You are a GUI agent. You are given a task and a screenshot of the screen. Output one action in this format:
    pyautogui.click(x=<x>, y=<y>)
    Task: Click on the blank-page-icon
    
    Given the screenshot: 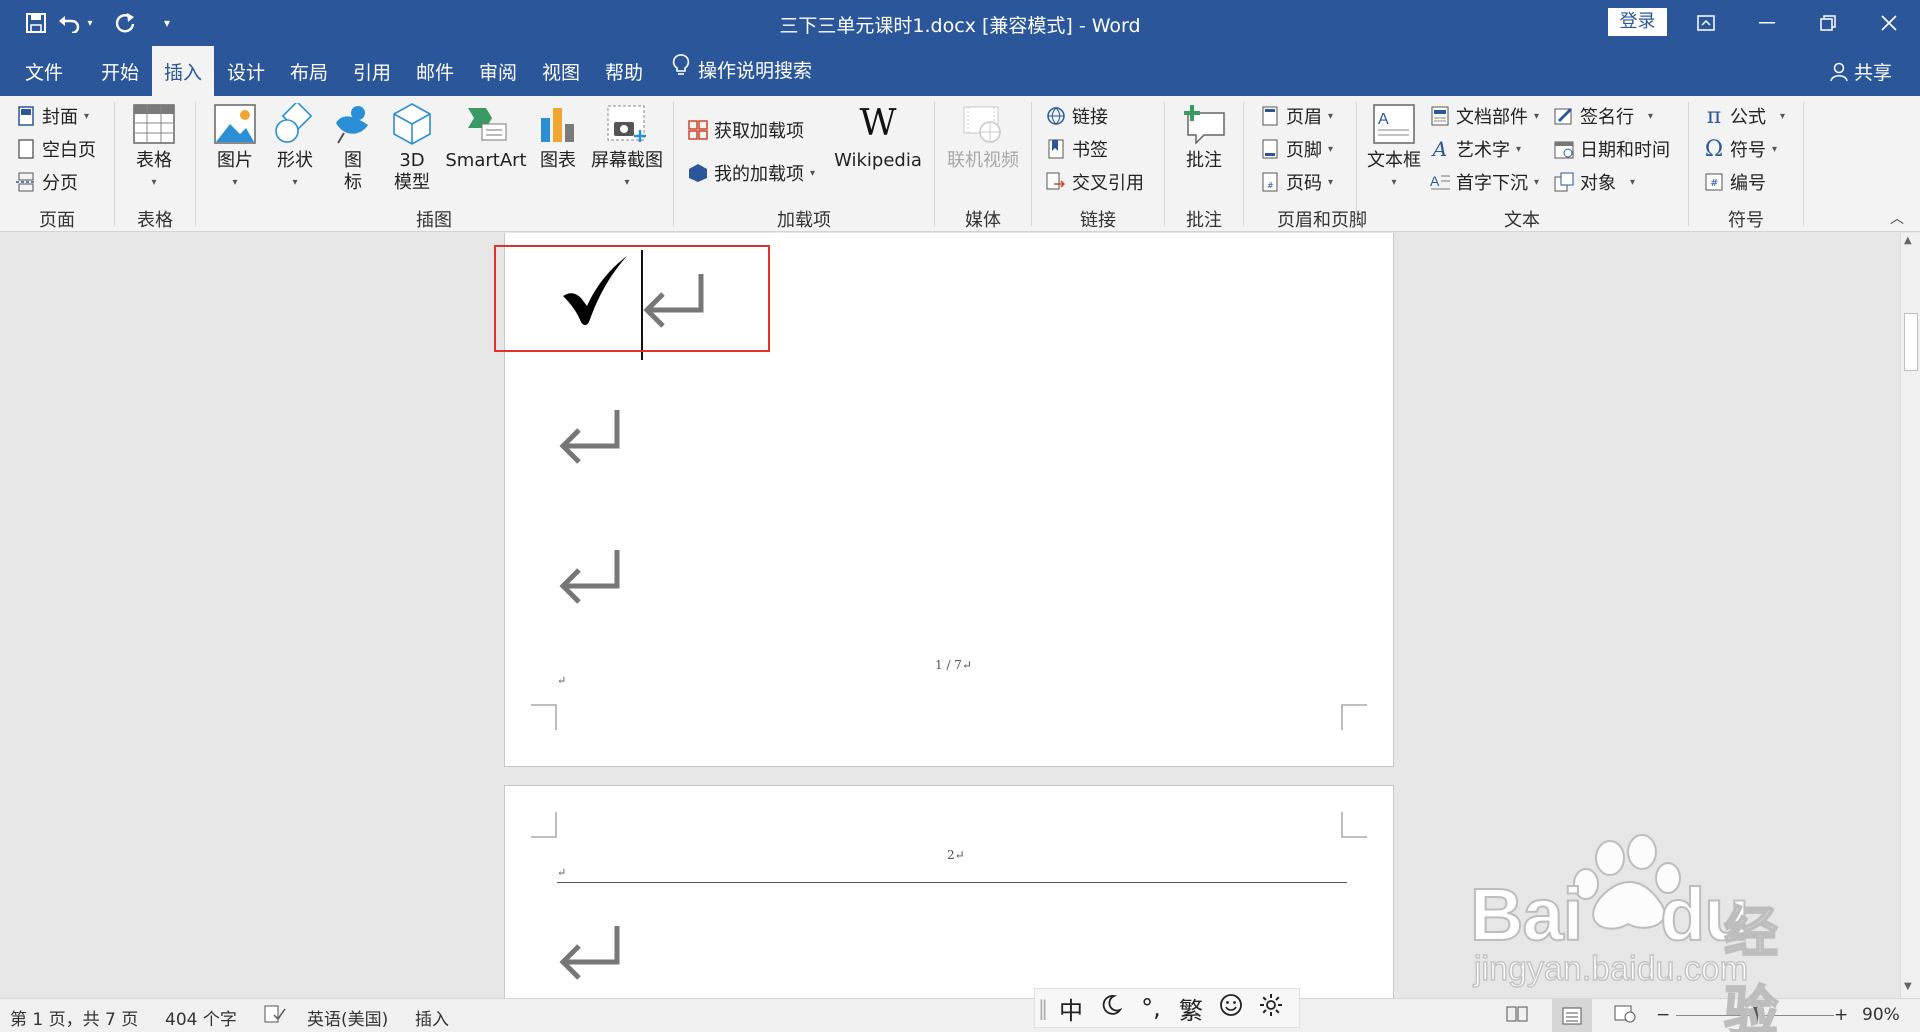 What is the action you would take?
    pyautogui.click(x=26, y=149)
    